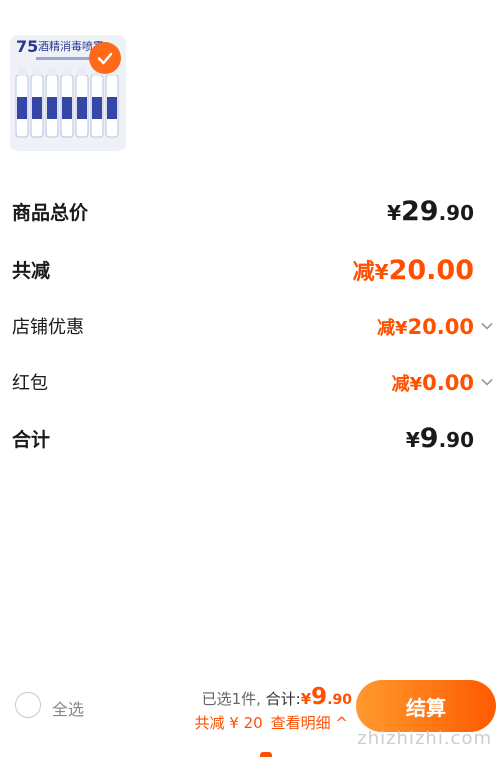 The width and height of the screenshot is (500, 757). What do you see at coordinates (283, 699) in the screenshot?
I see `total-label: 合计:` at bounding box center [283, 699].